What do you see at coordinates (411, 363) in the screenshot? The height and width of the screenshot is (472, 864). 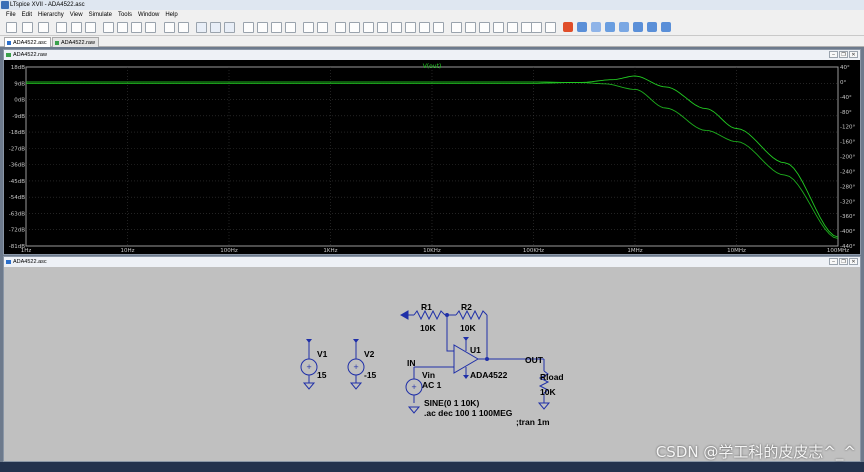 I see `net-label-in: IN` at bounding box center [411, 363].